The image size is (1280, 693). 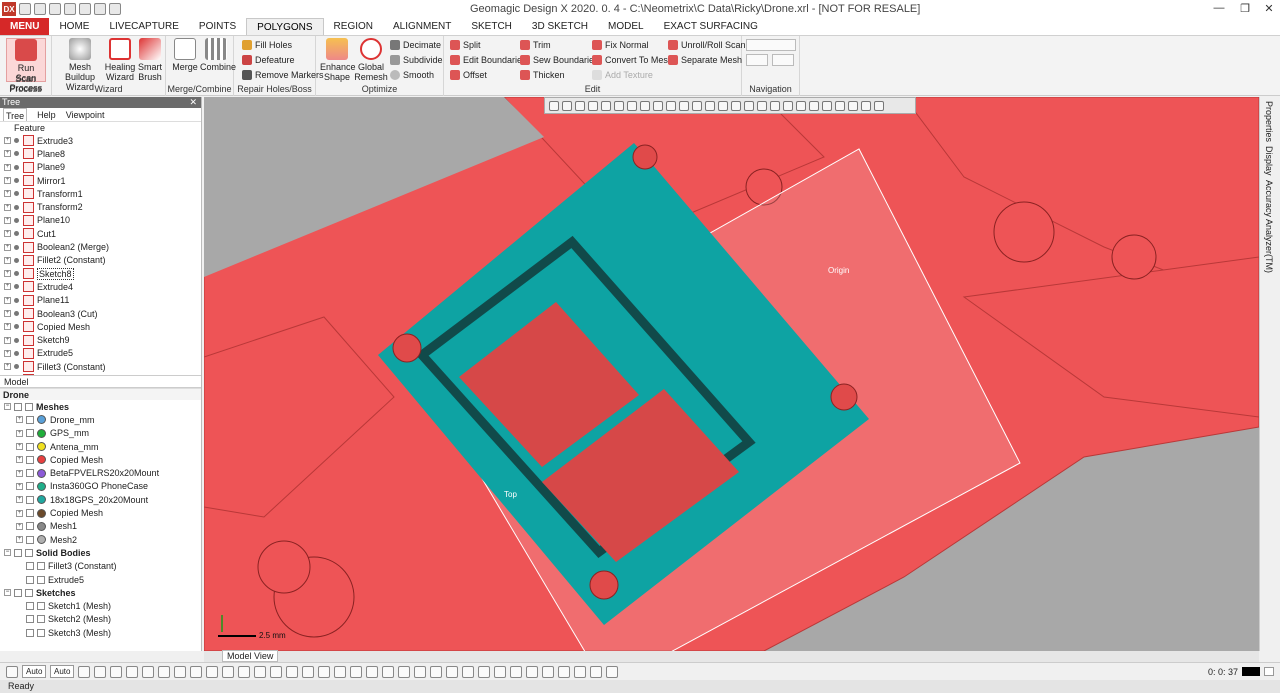 What do you see at coordinates (150, 60) in the screenshot?
I see `smart-brush-button: Smart Brush` at bounding box center [150, 60].